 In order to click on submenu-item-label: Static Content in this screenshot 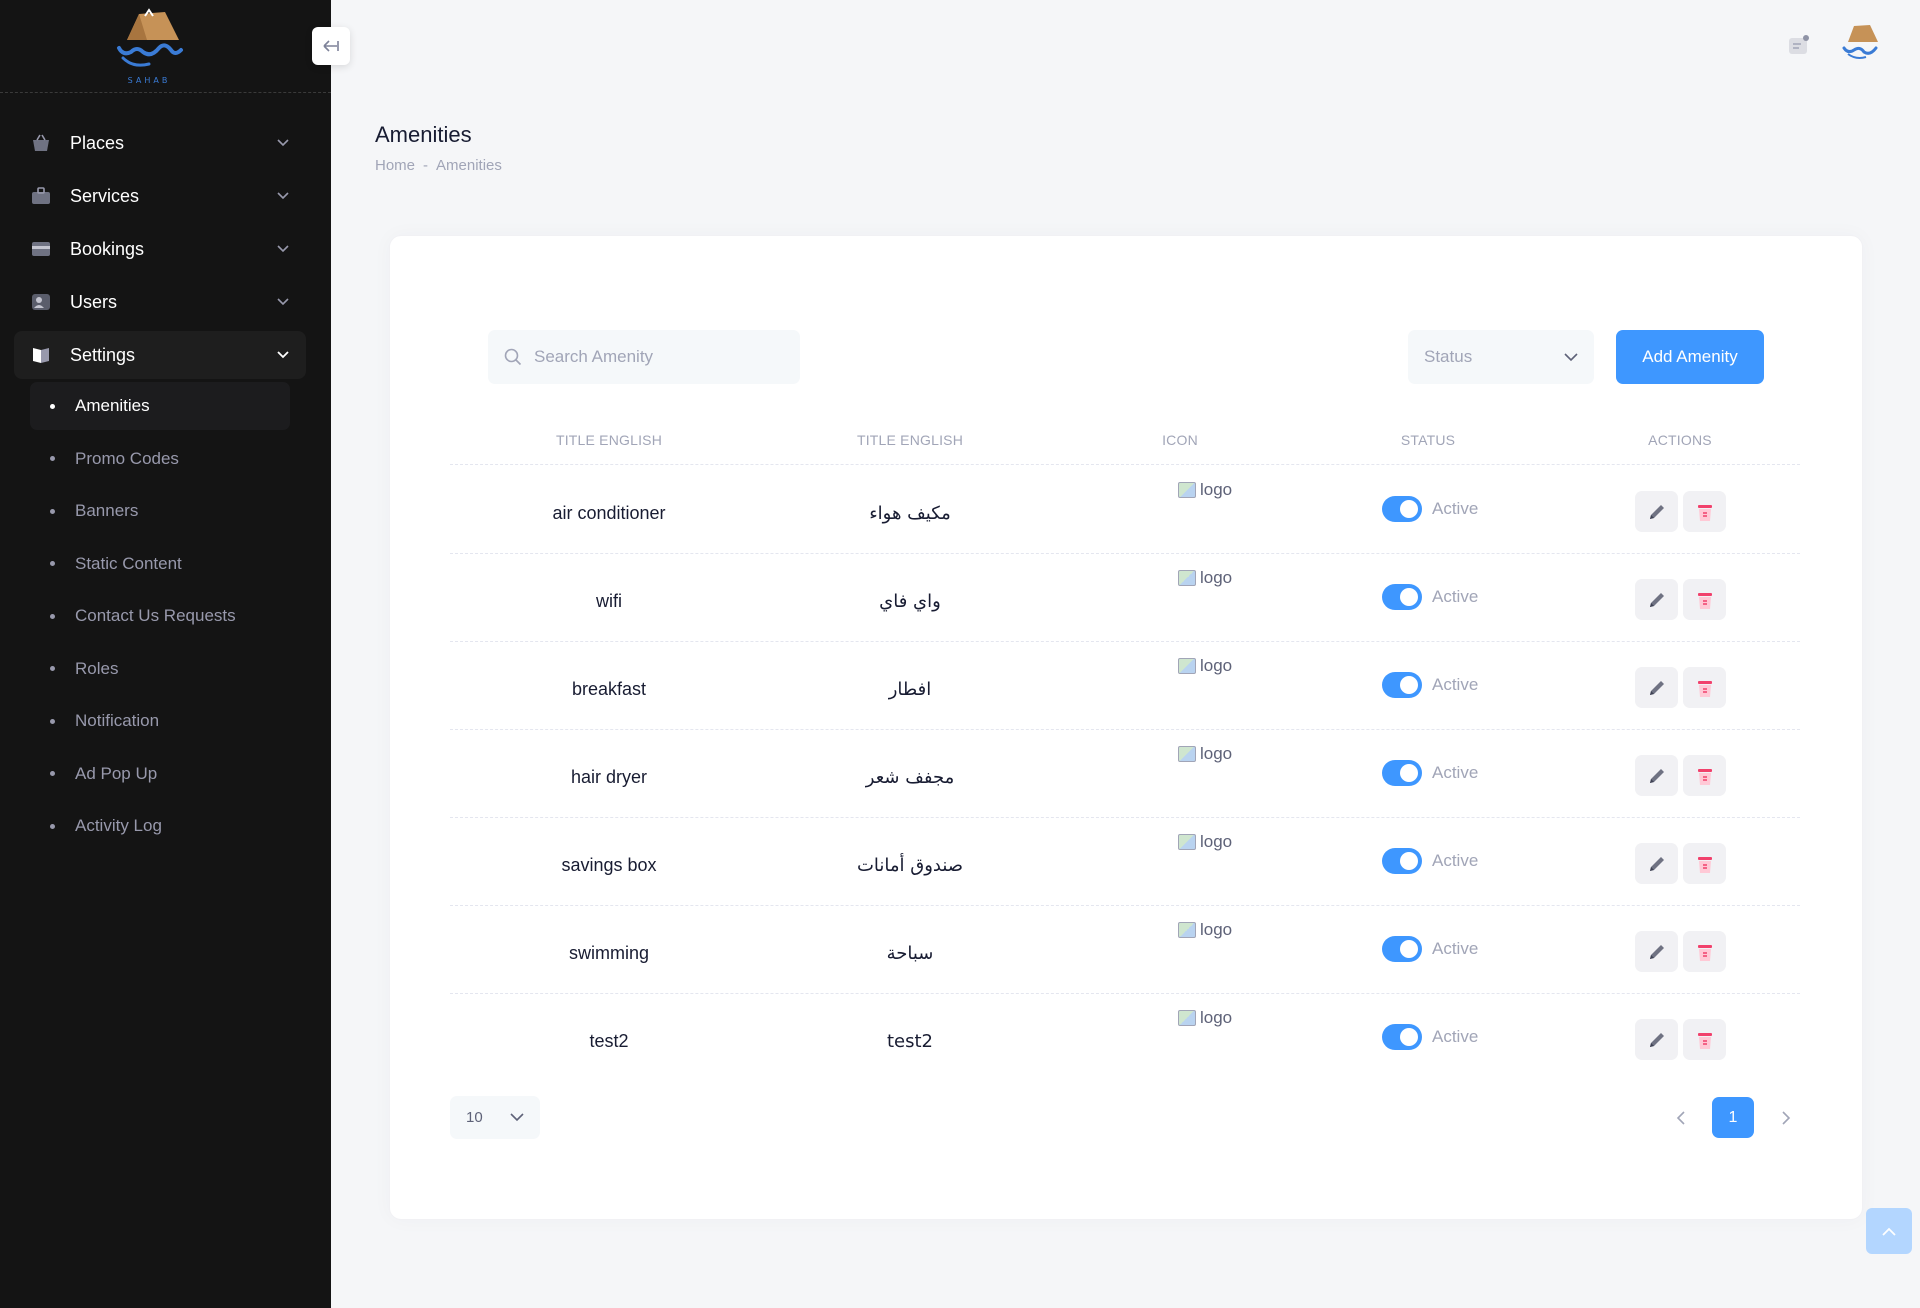, I will do `click(128, 563)`.